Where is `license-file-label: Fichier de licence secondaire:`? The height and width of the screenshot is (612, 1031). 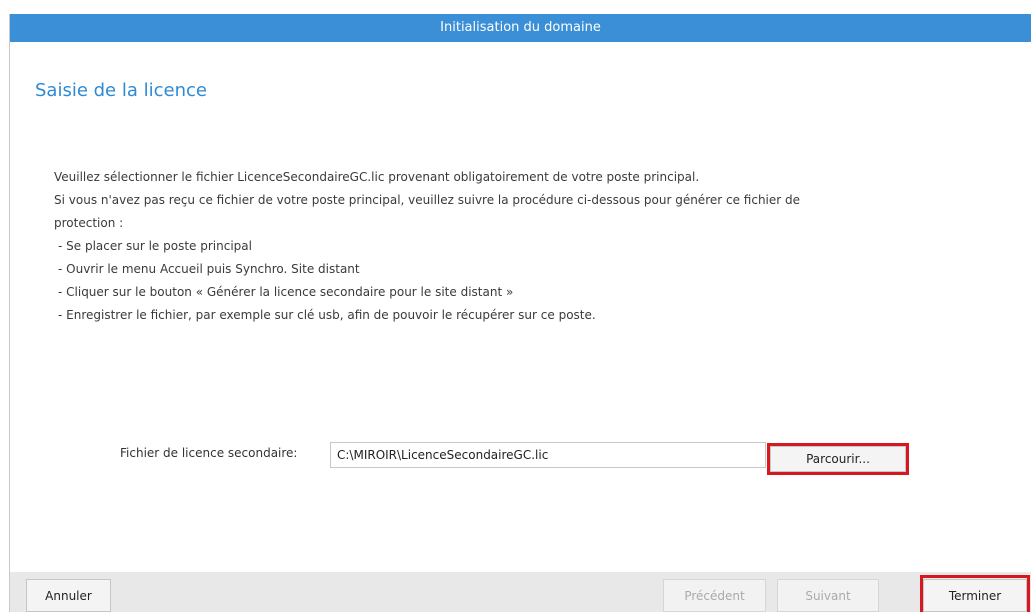
license-file-label: Fichier de licence secondaire: is located at coordinates (209, 453).